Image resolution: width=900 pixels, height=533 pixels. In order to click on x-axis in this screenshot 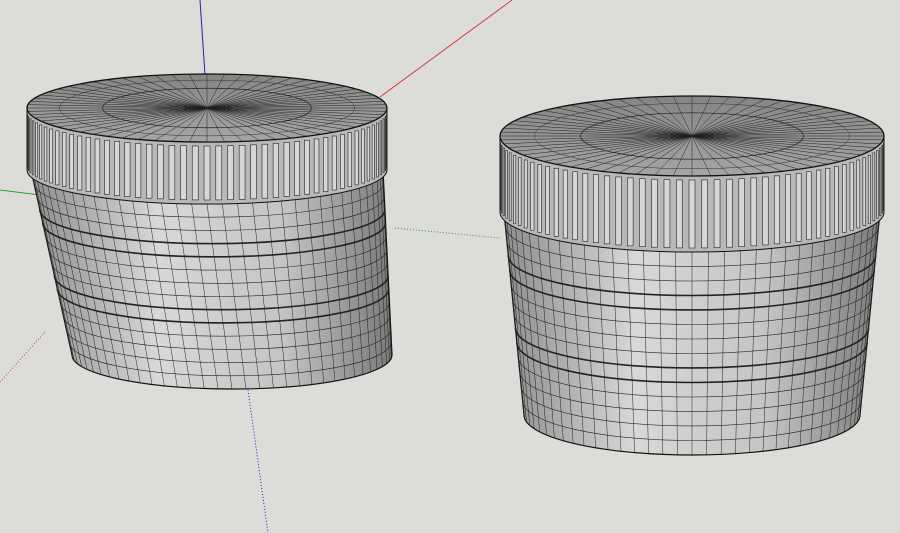, I will do `click(446, 49)`.